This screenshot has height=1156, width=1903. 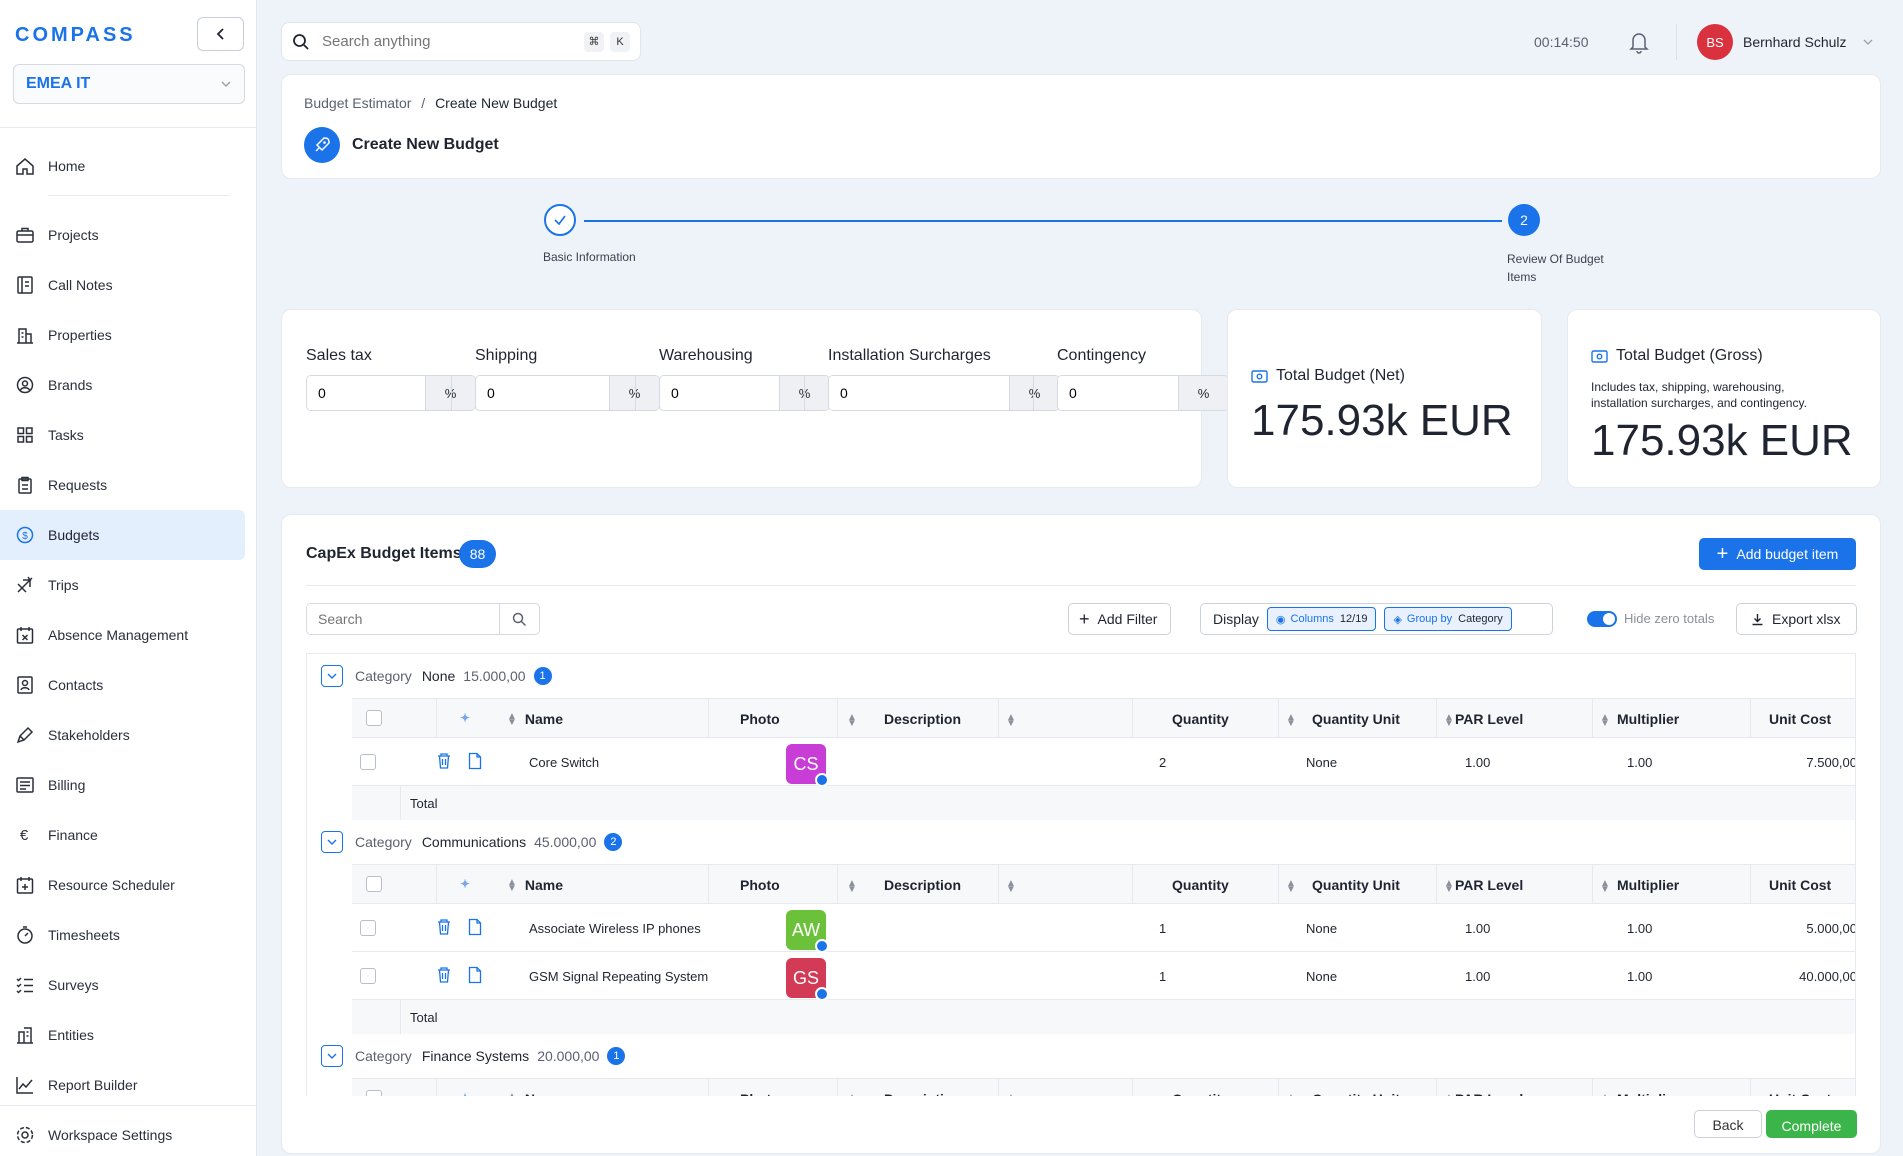 What do you see at coordinates (122, 935) in the screenshot?
I see `sidebar-item-timesheets: Timesheets` at bounding box center [122, 935].